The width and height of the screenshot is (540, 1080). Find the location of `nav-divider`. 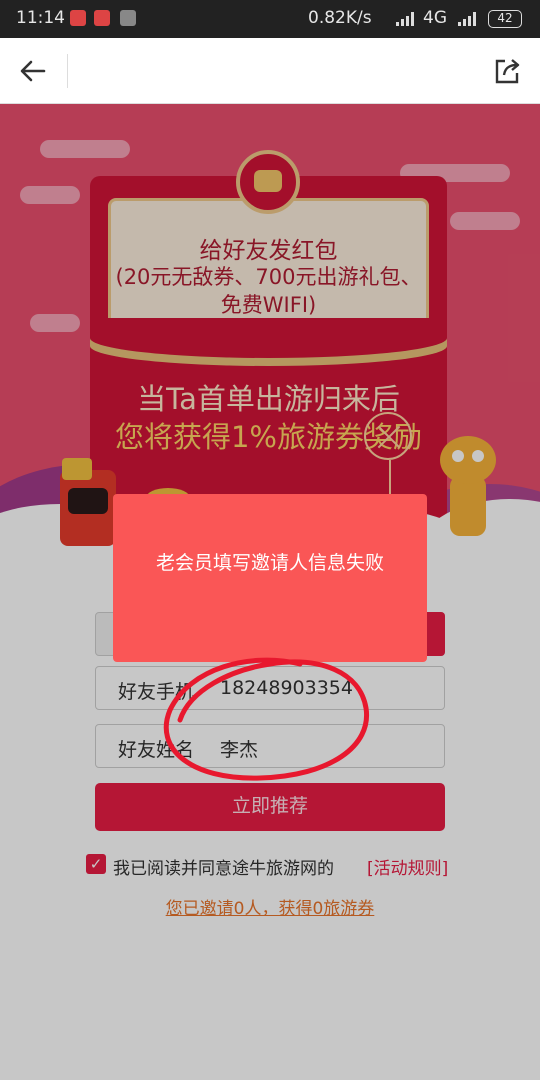

nav-divider is located at coordinates (67, 71).